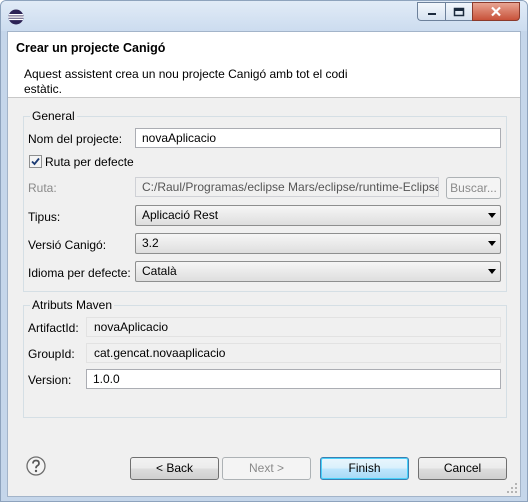  What do you see at coordinates (67, 245) in the screenshot?
I see `version-label: Versió Canigó:` at bounding box center [67, 245].